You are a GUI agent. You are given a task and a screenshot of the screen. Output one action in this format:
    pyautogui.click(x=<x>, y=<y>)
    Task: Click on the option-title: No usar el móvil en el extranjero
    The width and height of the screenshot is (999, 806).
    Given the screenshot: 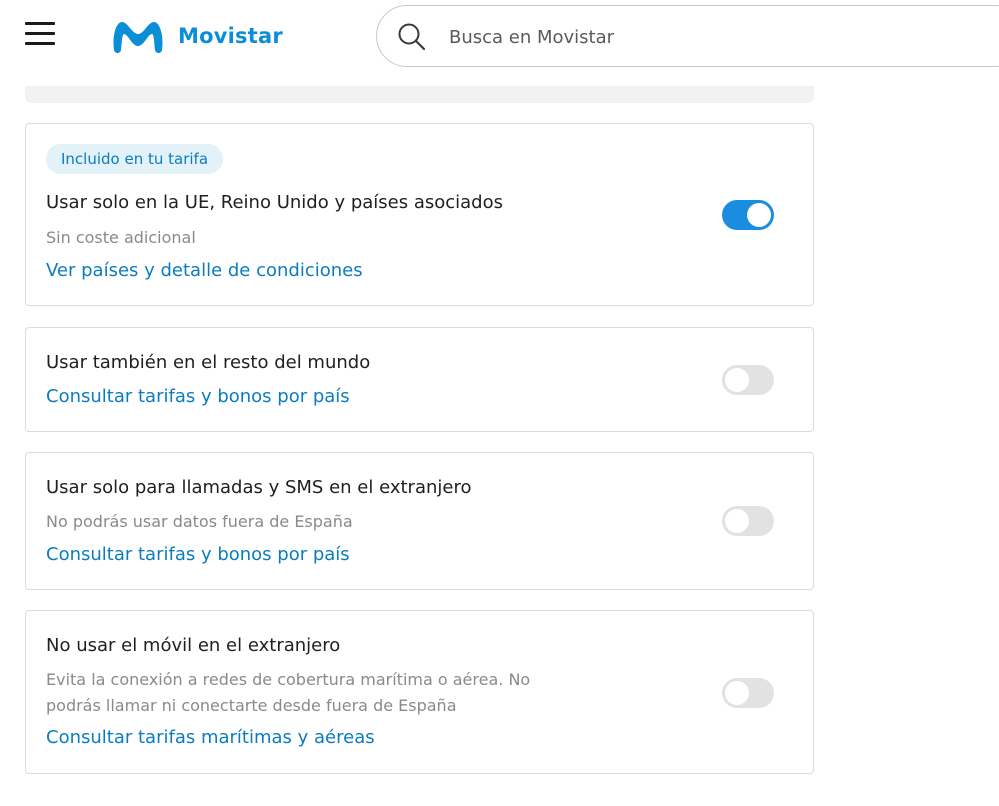 What is the action you would take?
    pyautogui.click(x=193, y=645)
    